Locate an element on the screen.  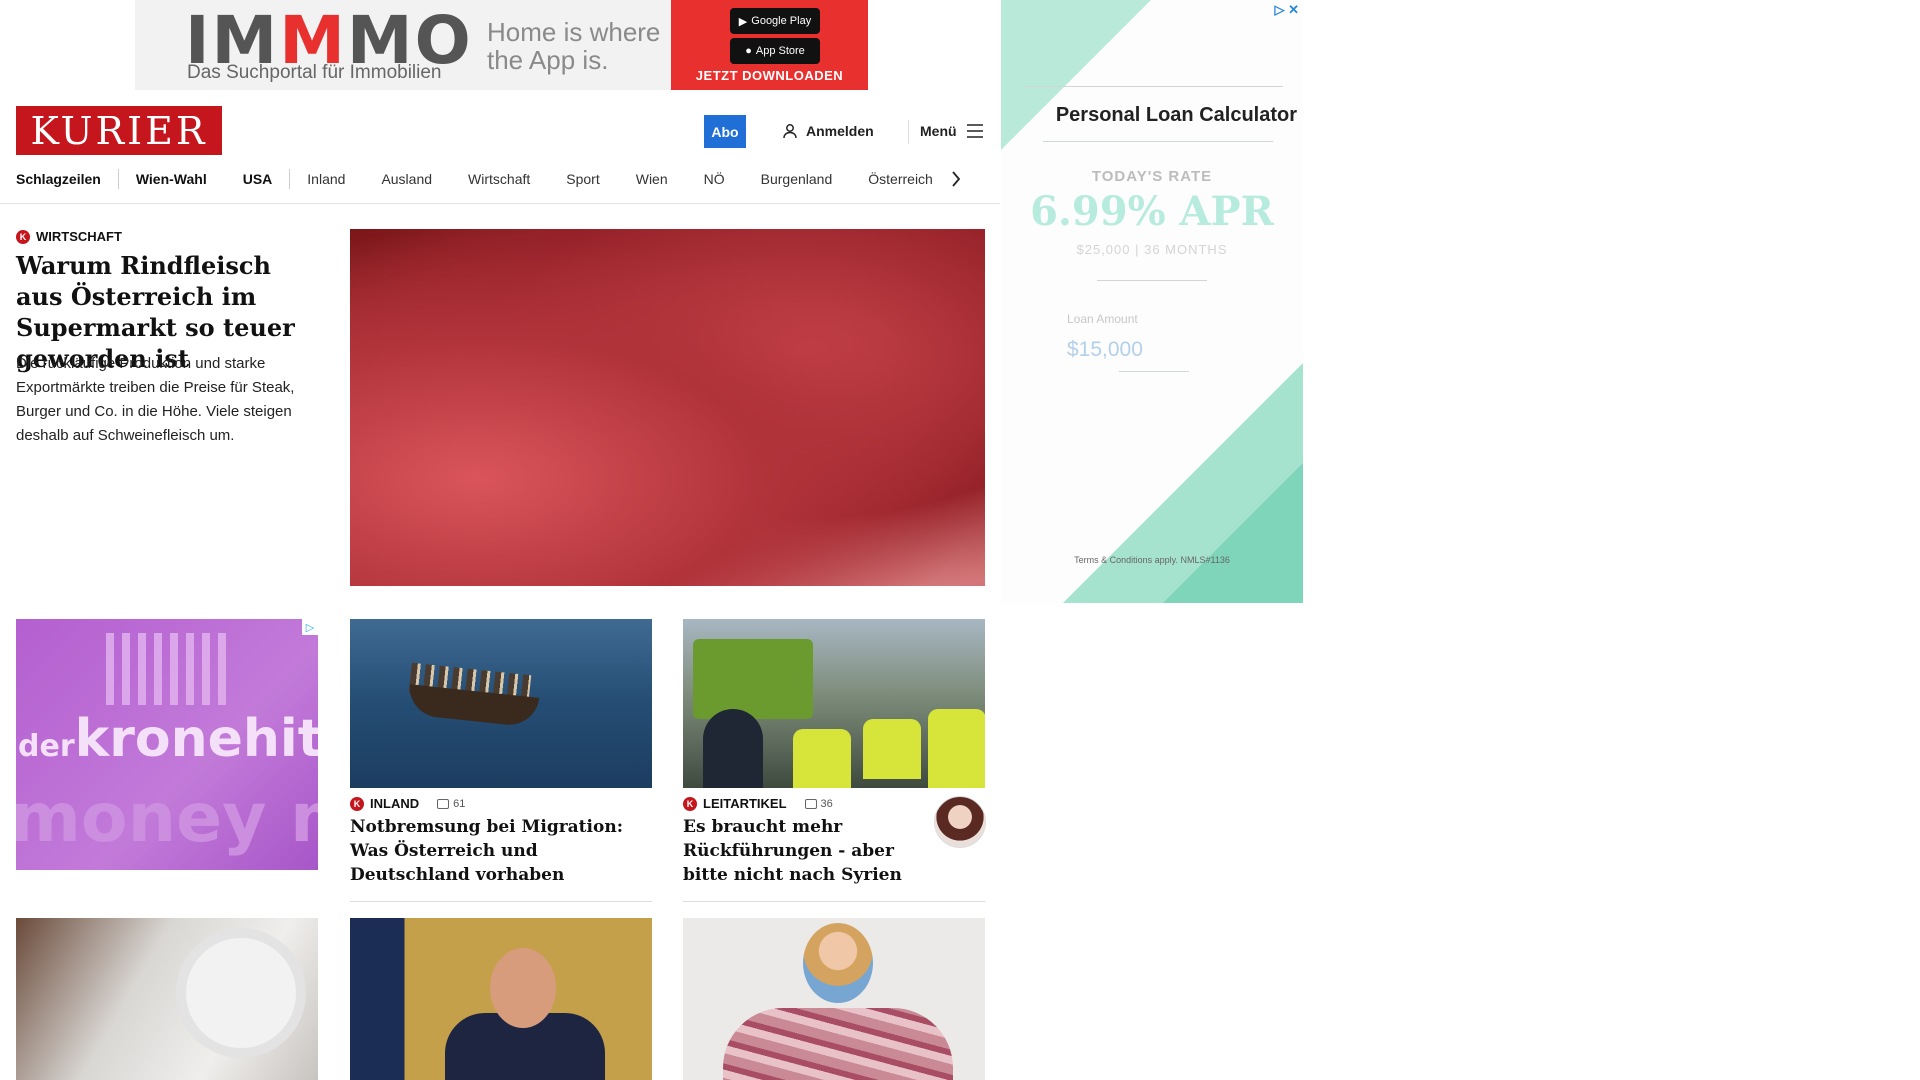
card-kicker: K LEITARTIKEL 36 is located at coordinates (758, 803).